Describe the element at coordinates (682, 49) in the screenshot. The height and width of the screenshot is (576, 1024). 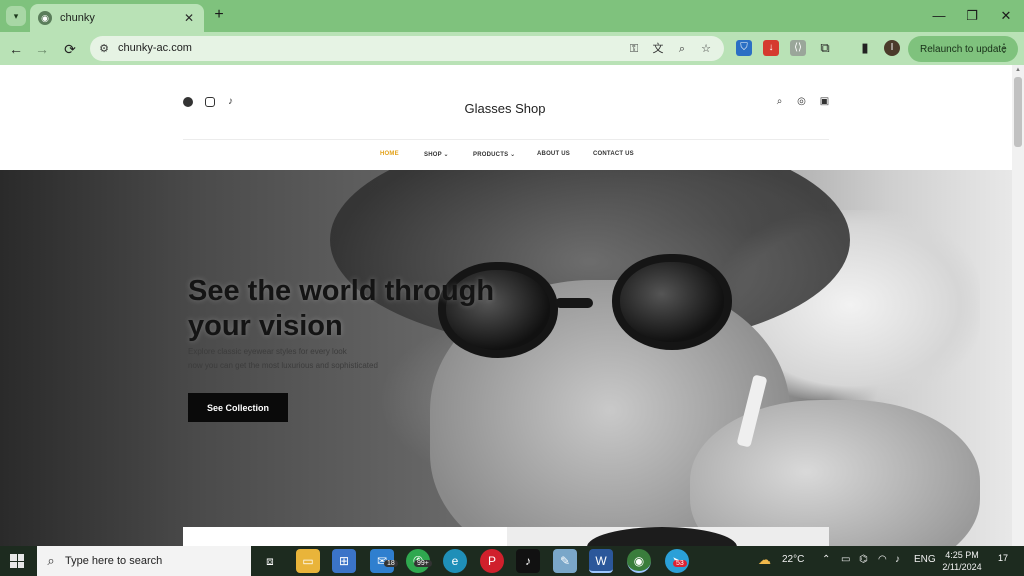
I see `zoom-icon: ⌕` at that location.